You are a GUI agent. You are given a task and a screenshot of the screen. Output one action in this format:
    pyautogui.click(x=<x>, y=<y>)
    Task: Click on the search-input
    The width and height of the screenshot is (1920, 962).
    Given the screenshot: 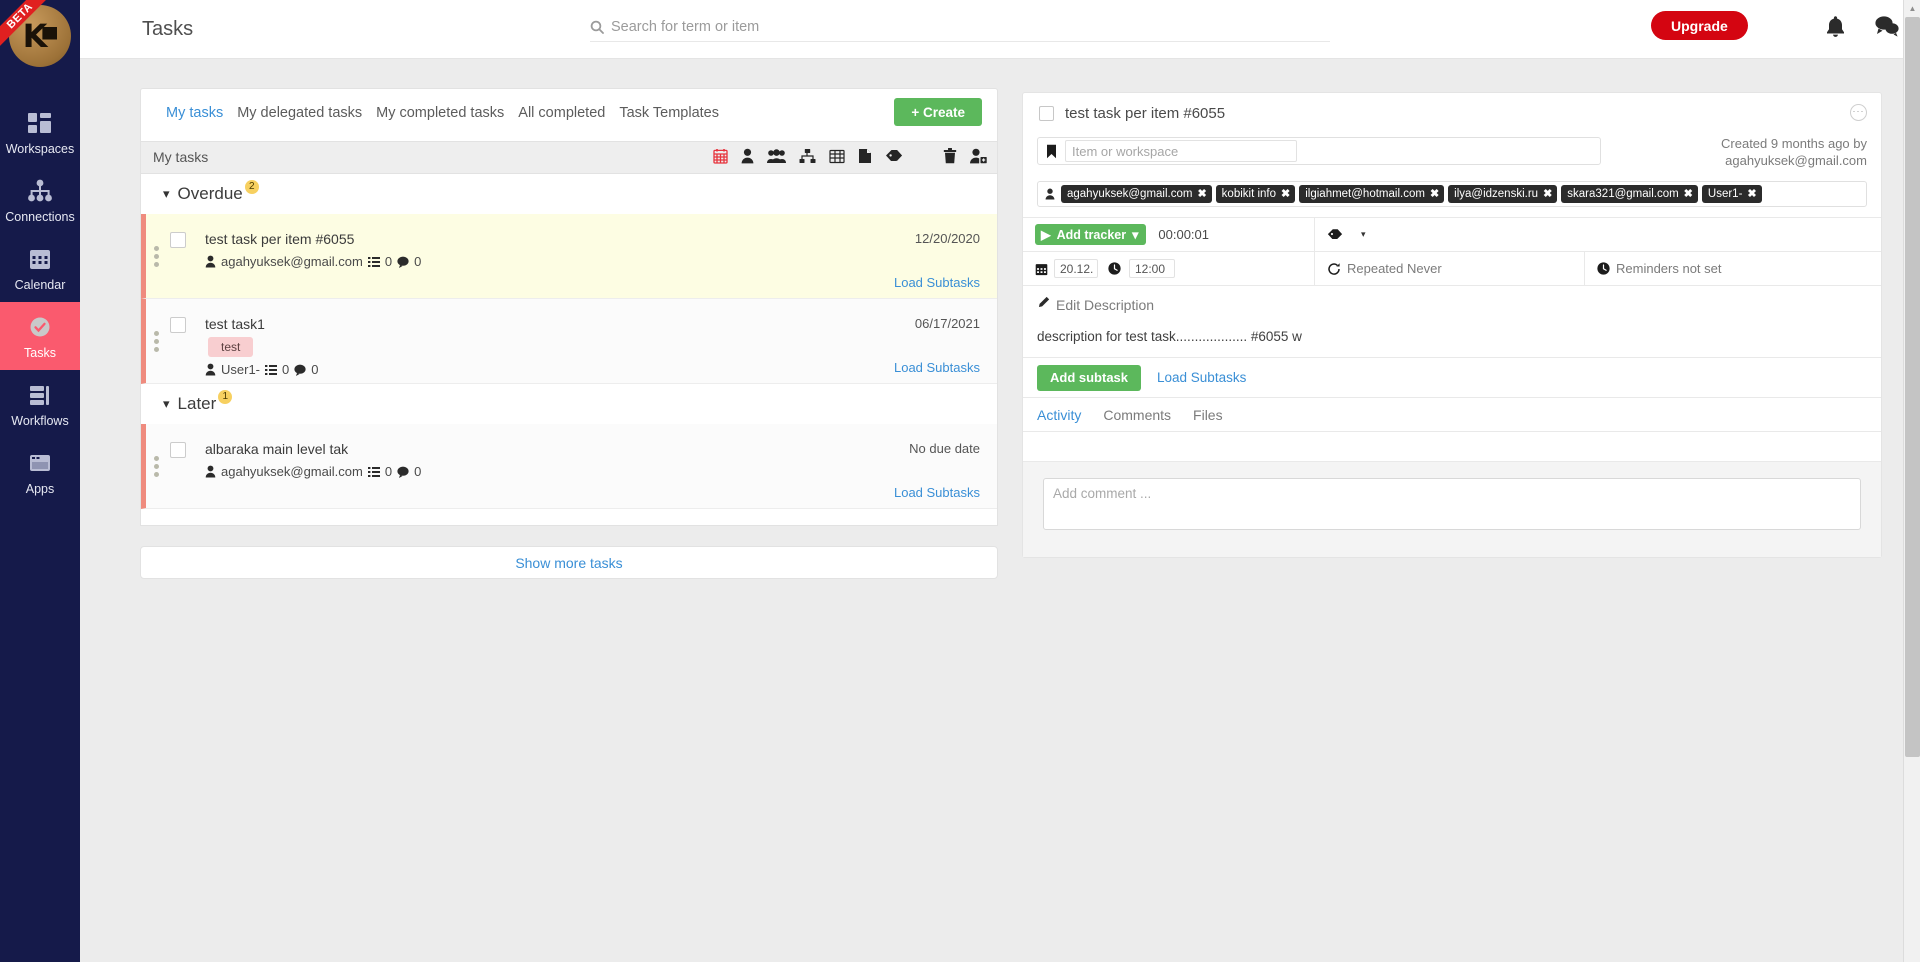 What is the action you would take?
    pyautogui.click(x=956, y=26)
    